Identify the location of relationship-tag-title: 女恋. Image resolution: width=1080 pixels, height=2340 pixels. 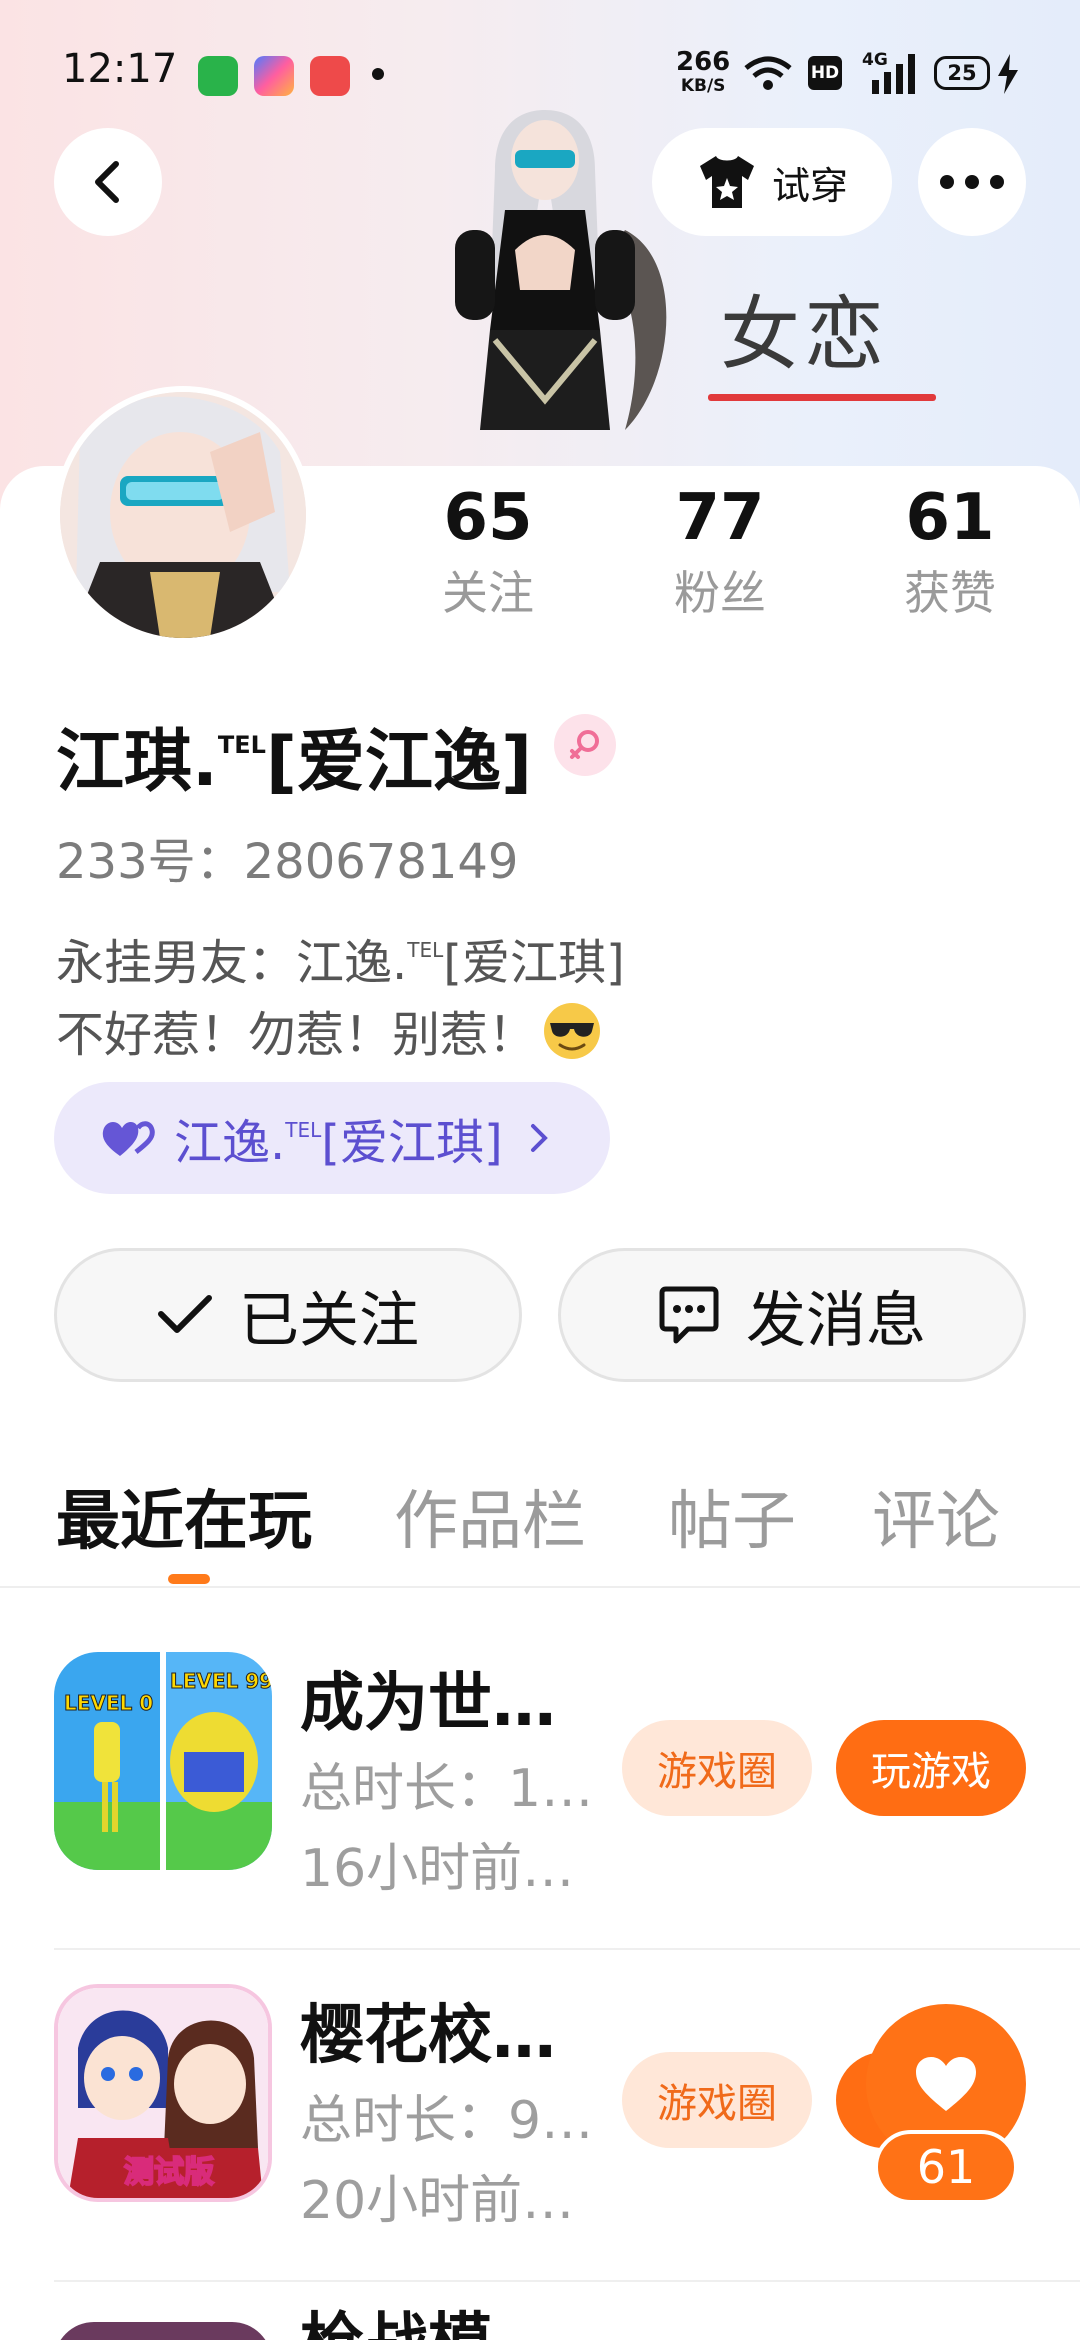
(804, 334).